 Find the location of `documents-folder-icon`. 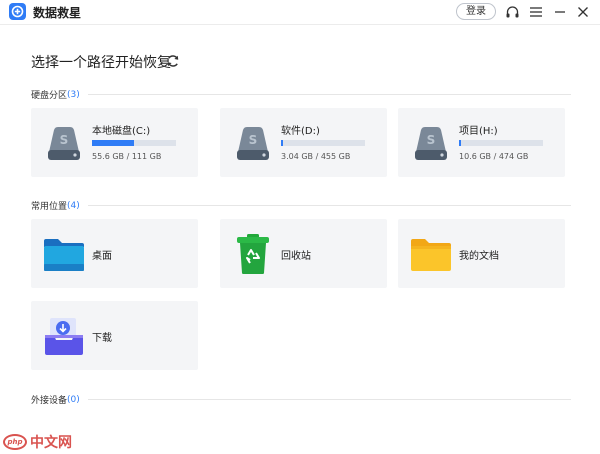

documents-folder-icon is located at coordinates (431, 254).